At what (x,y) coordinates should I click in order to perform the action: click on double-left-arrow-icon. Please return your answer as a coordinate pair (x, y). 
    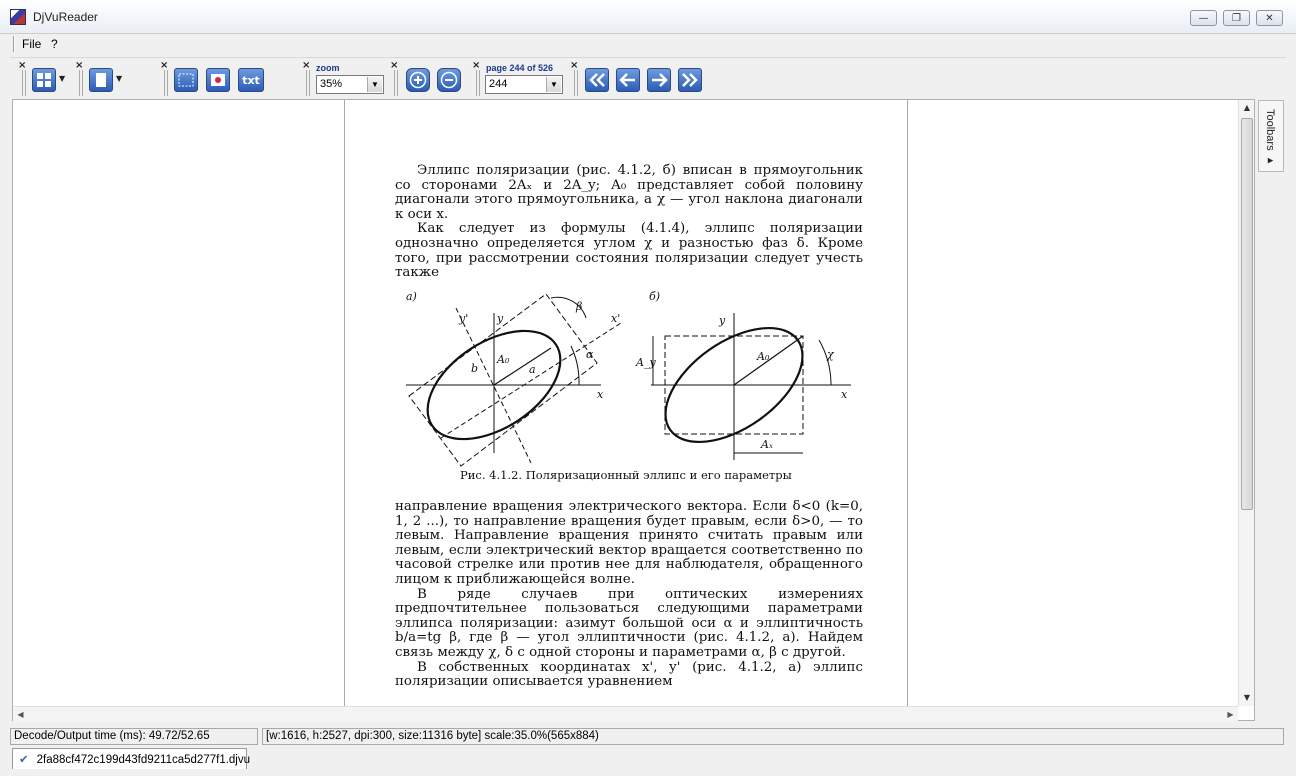
    Looking at the image, I should click on (597, 80).